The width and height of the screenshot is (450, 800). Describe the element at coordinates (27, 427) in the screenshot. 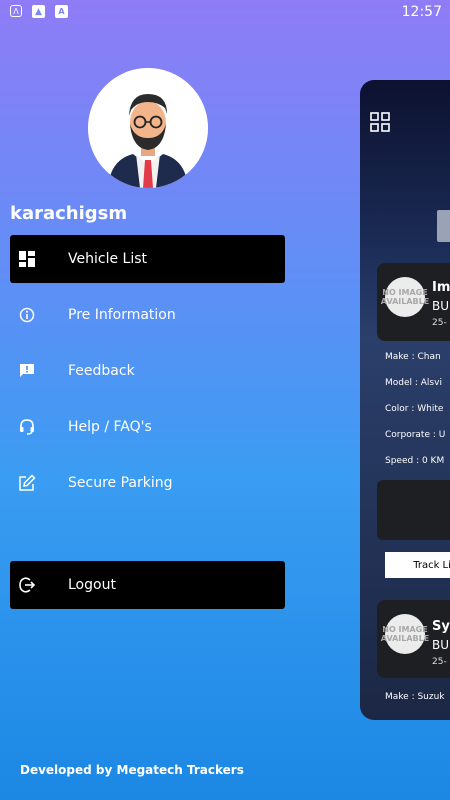

I see `headset-icon` at that location.